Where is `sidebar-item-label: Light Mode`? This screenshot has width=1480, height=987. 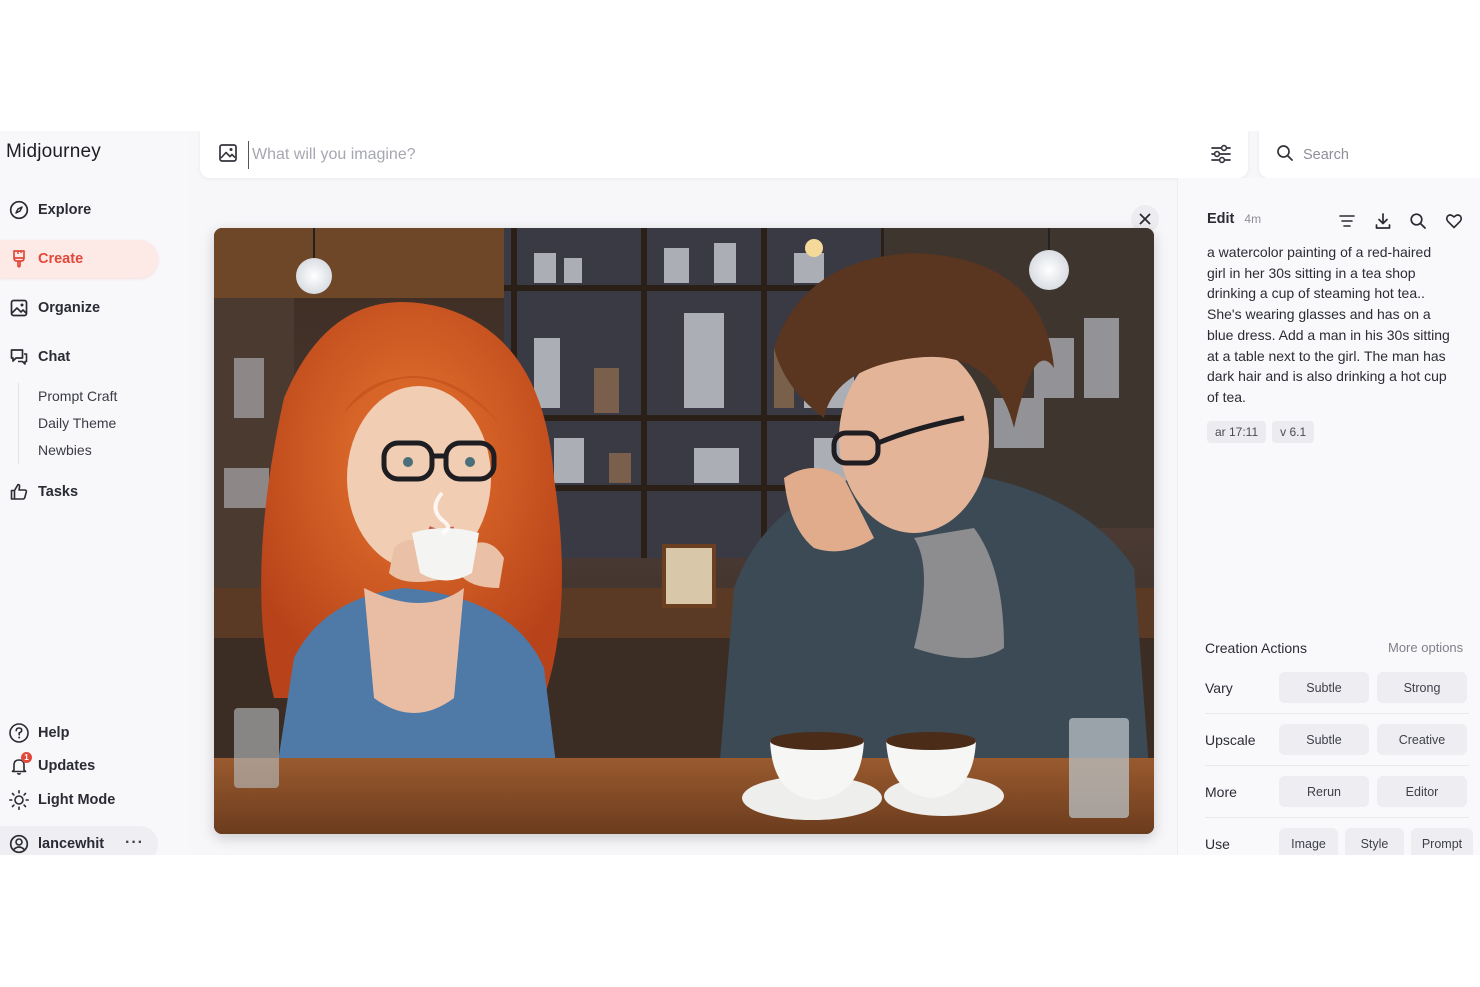 sidebar-item-label: Light Mode is located at coordinates (77, 800).